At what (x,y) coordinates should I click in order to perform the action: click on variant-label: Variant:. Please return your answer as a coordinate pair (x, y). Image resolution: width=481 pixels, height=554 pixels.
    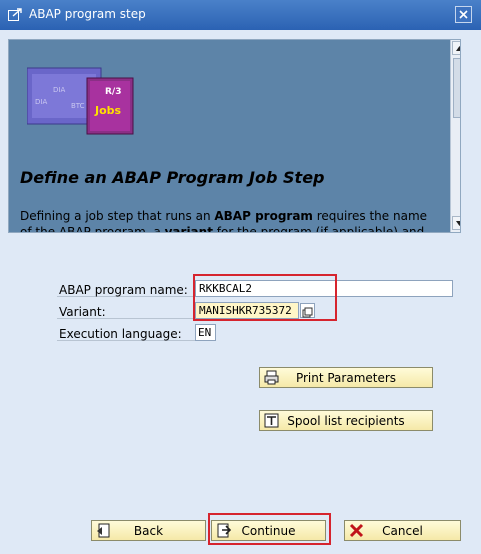
    Looking at the image, I should click on (82, 312).